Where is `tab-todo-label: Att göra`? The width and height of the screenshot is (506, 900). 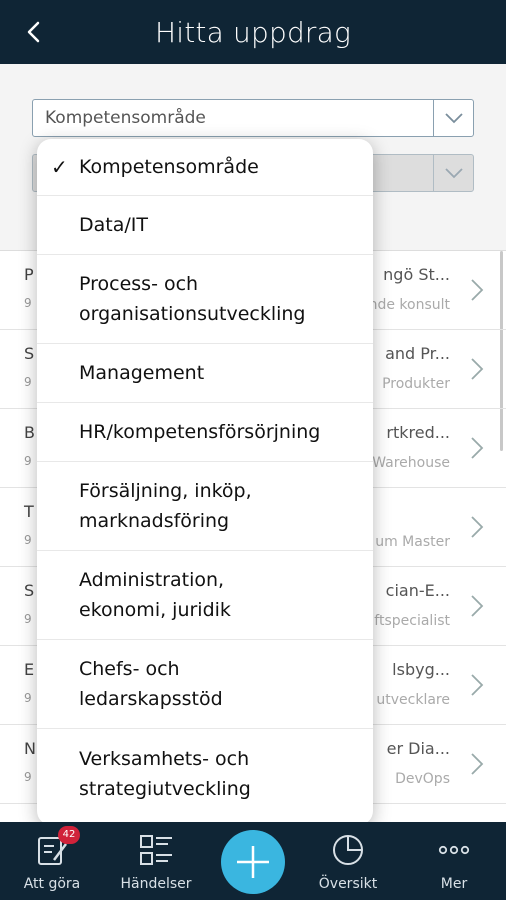
tab-todo-label: Att göra is located at coordinates (52, 884).